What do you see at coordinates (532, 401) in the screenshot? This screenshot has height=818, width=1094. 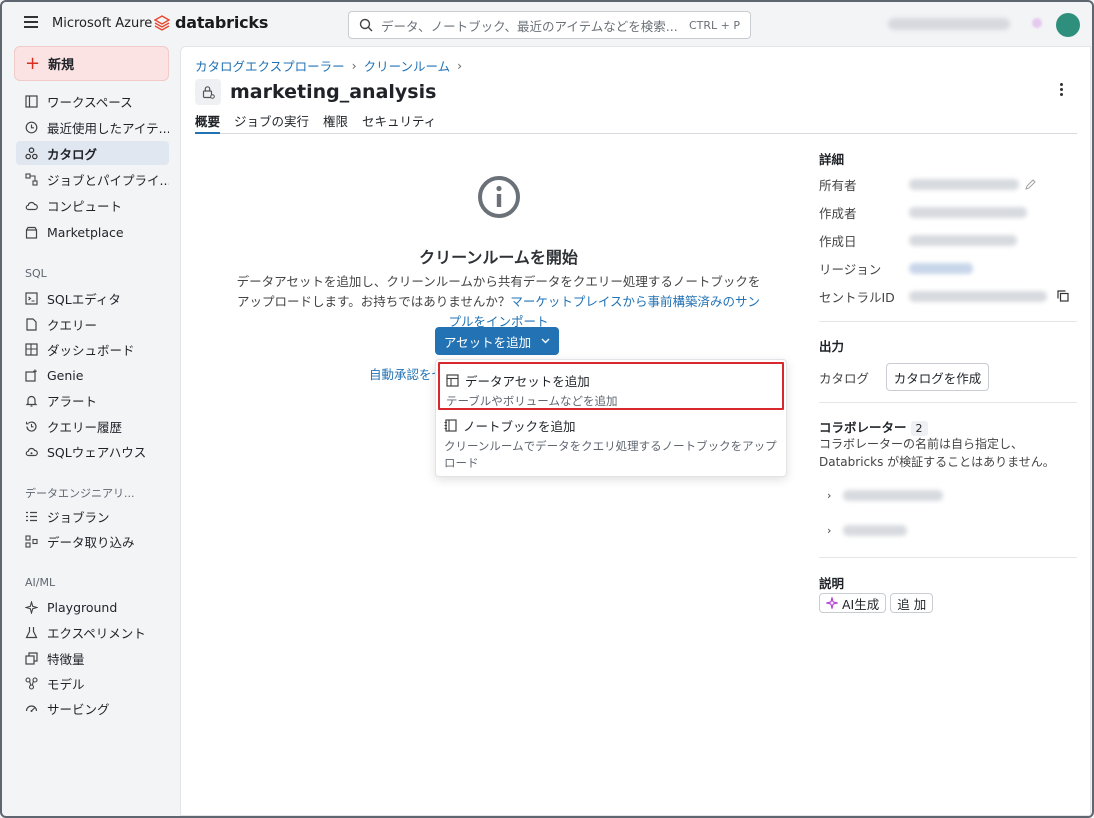 I see `menu-item-description: テーブルやボリュームなどを追加` at bounding box center [532, 401].